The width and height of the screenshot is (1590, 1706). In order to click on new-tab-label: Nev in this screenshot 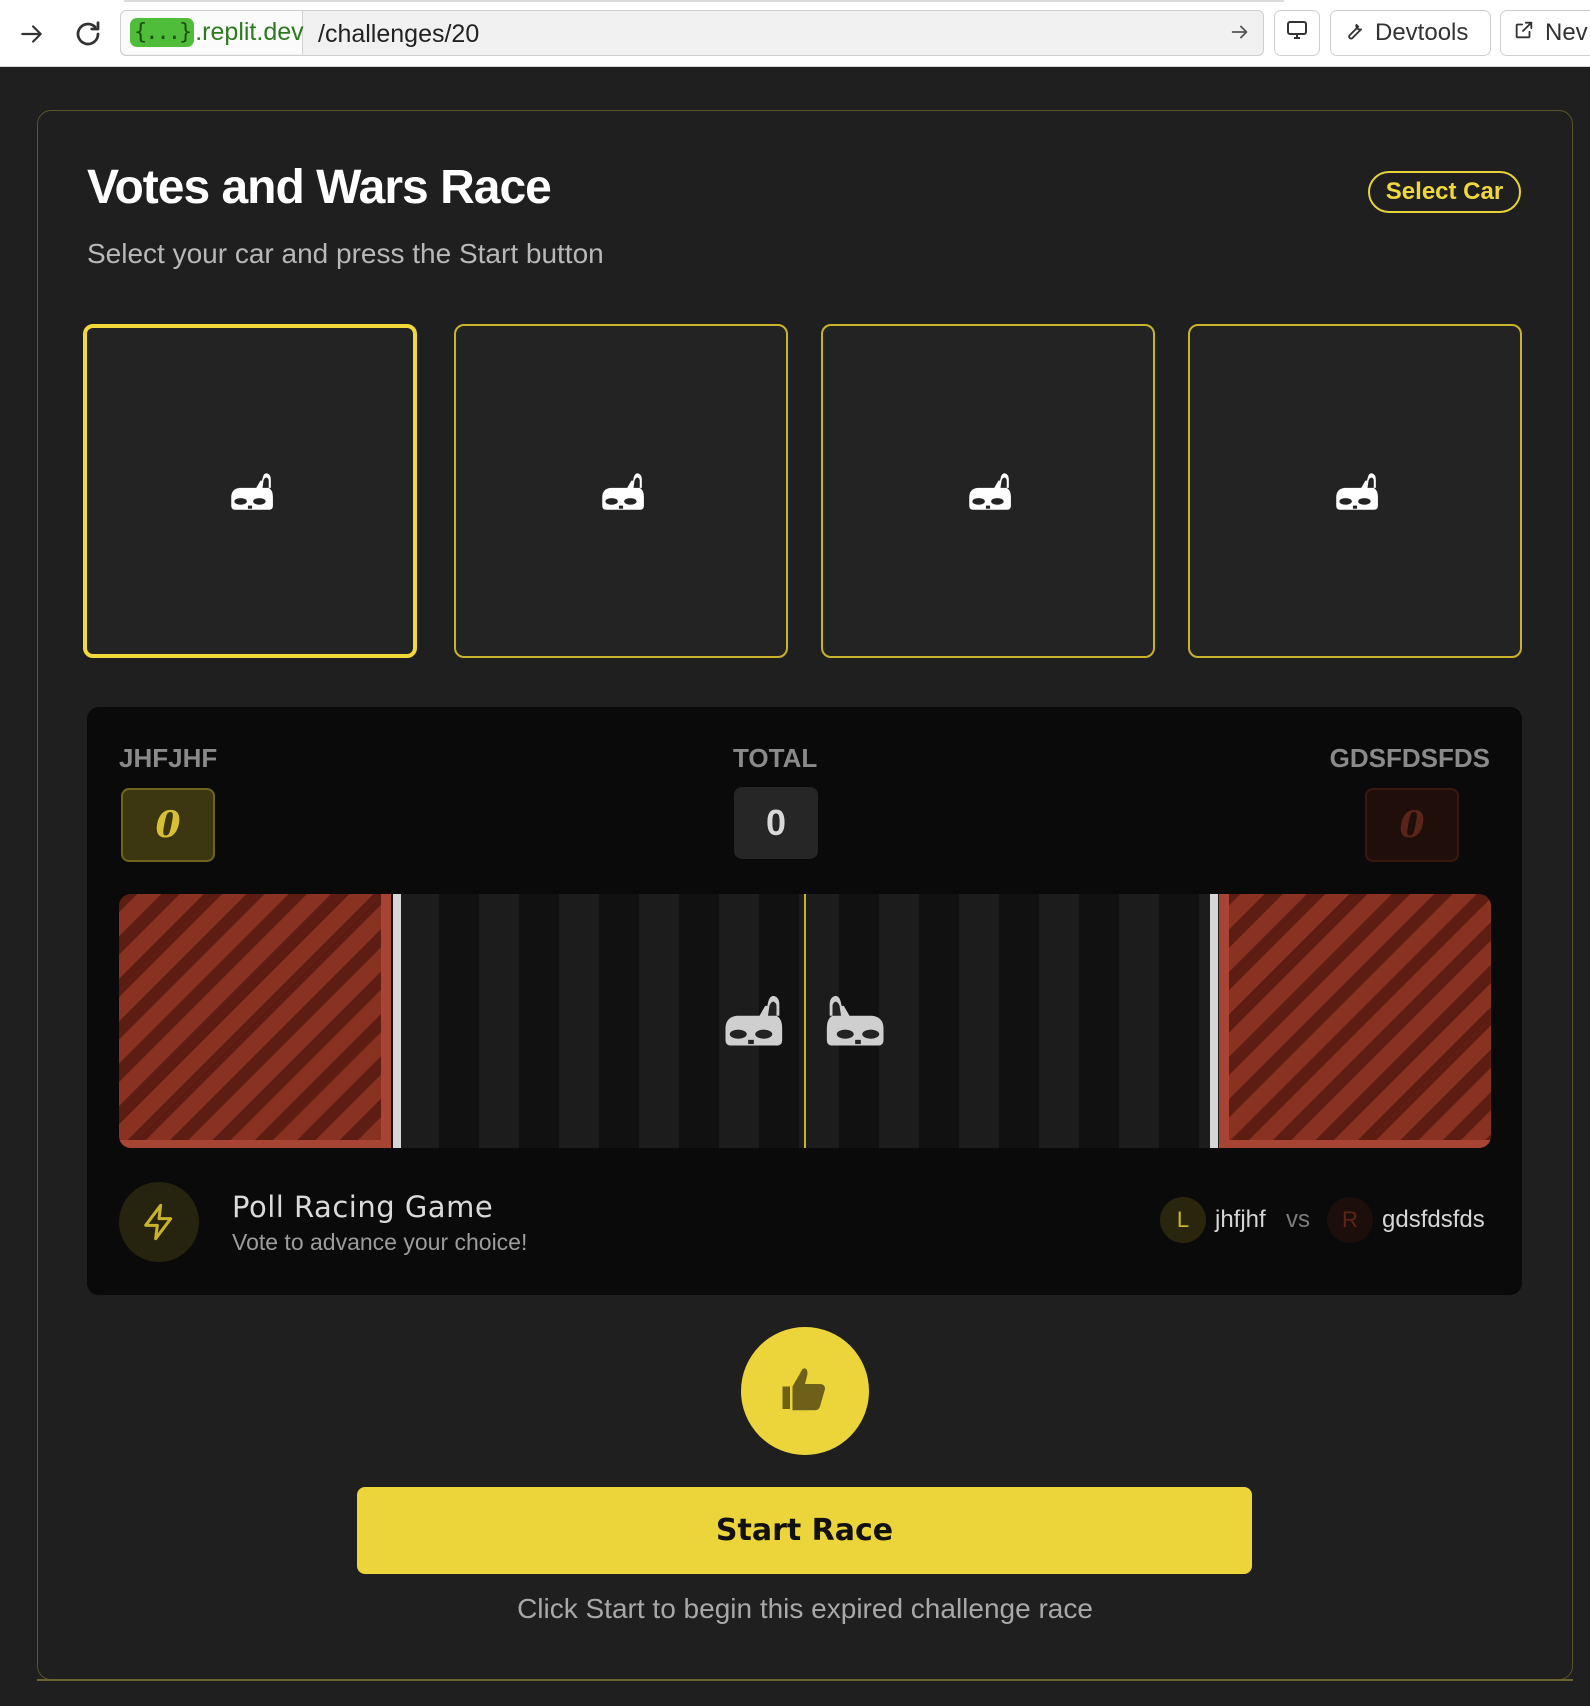, I will do `click(1566, 32)`.